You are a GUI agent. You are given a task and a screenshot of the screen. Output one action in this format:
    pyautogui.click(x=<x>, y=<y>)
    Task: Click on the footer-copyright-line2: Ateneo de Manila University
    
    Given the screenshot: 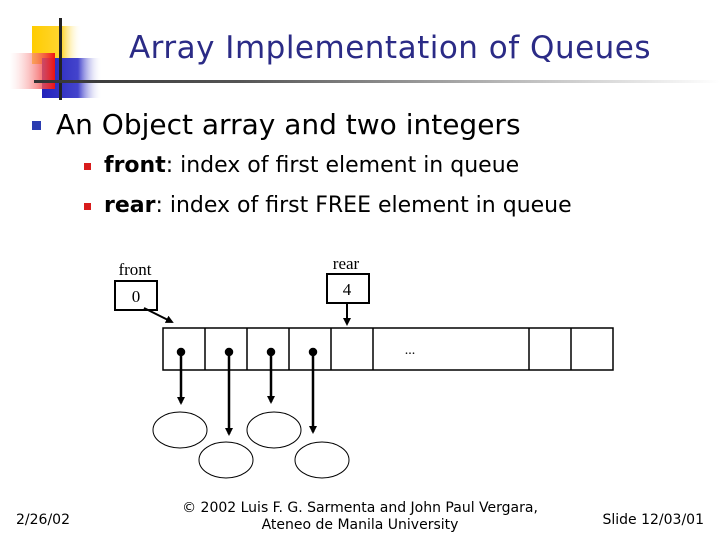 What is the action you would take?
    pyautogui.click(x=360, y=525)
    